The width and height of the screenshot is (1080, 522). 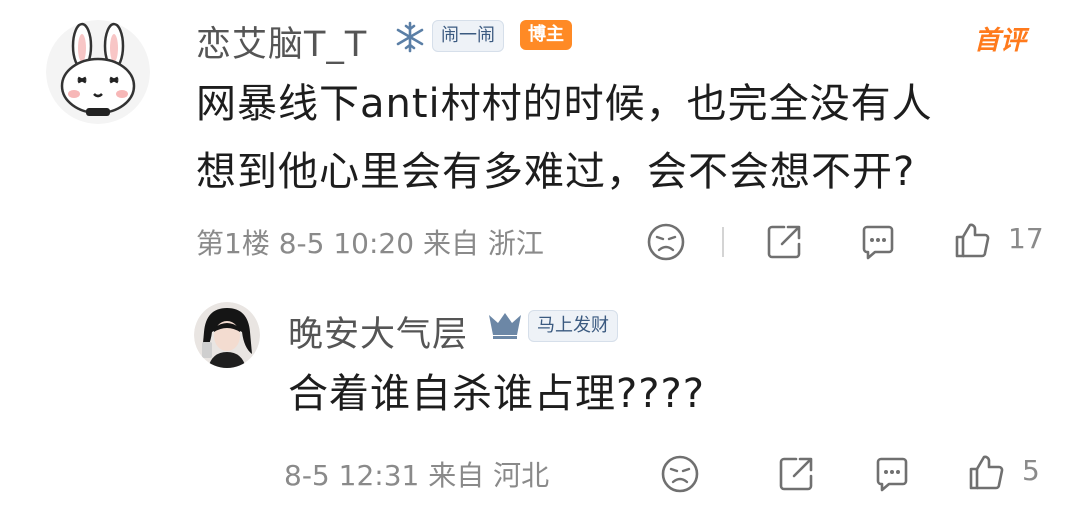 I want to click on reply-meta: 8-5 12:31 来自 河北, so click(x=416, y=474).